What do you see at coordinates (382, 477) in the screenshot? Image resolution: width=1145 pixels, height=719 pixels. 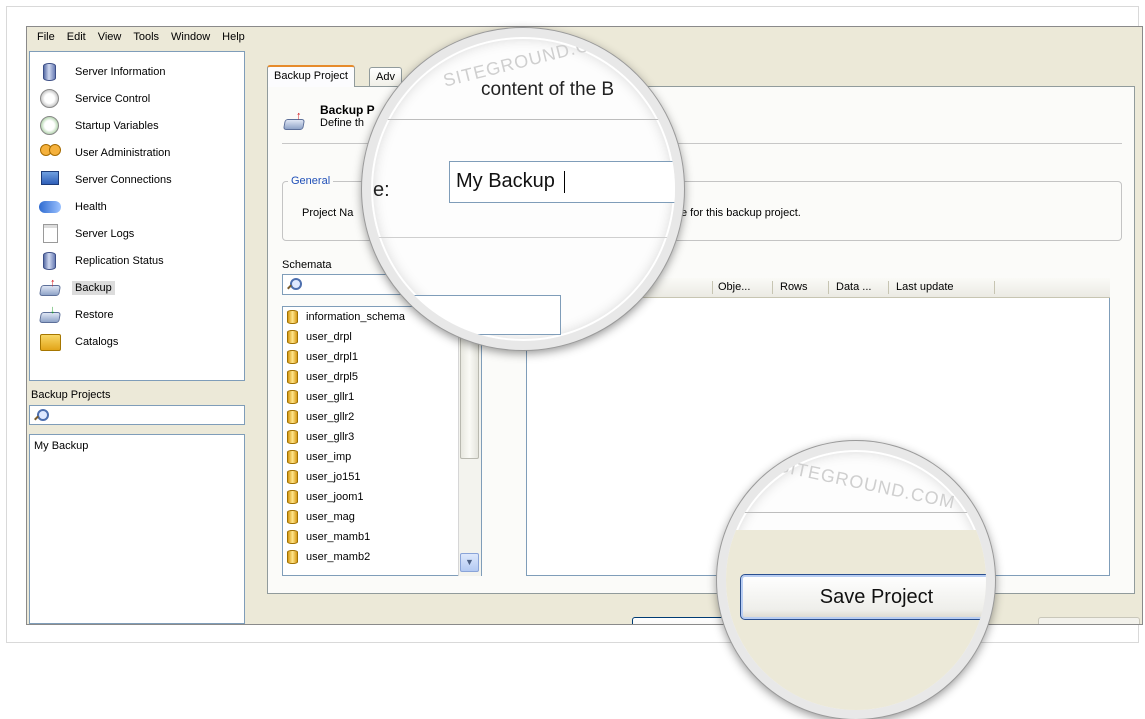 I see `schema-item: user_jo151` at bounding box center [382, 477].